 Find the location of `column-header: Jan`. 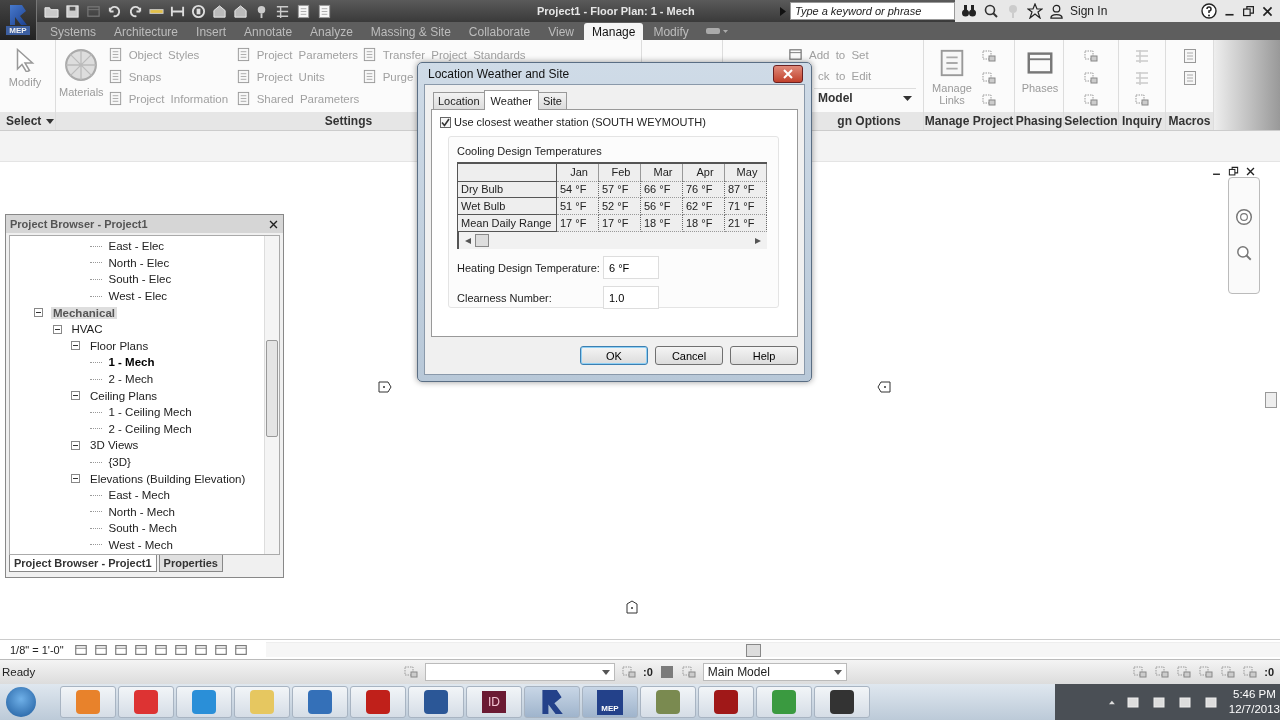

column-header: Jan is located at coordinates (578, 173).